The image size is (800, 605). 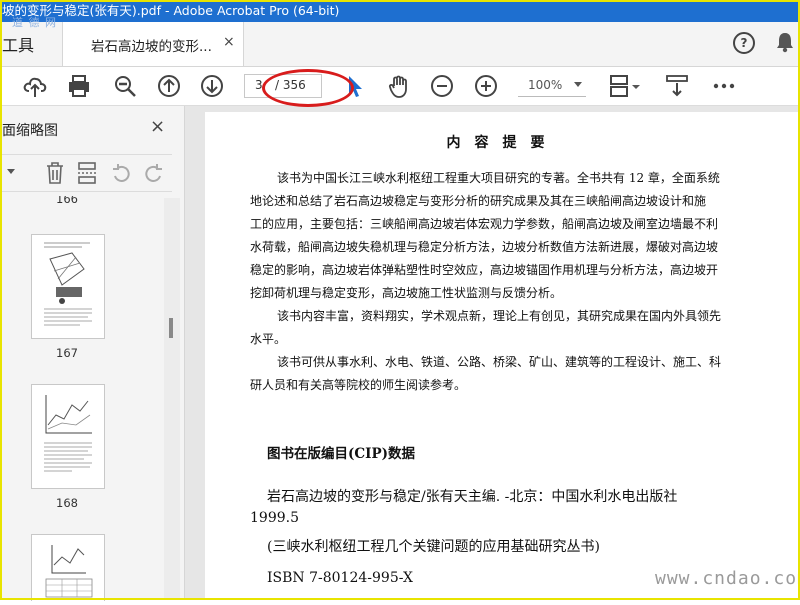 I want to click on paragraph-line: 地论述和总结了岩石高边坡稳定与变形分析的研究成果及其在三峡船闸高边坡设计和施, so click(x=478, y=201).